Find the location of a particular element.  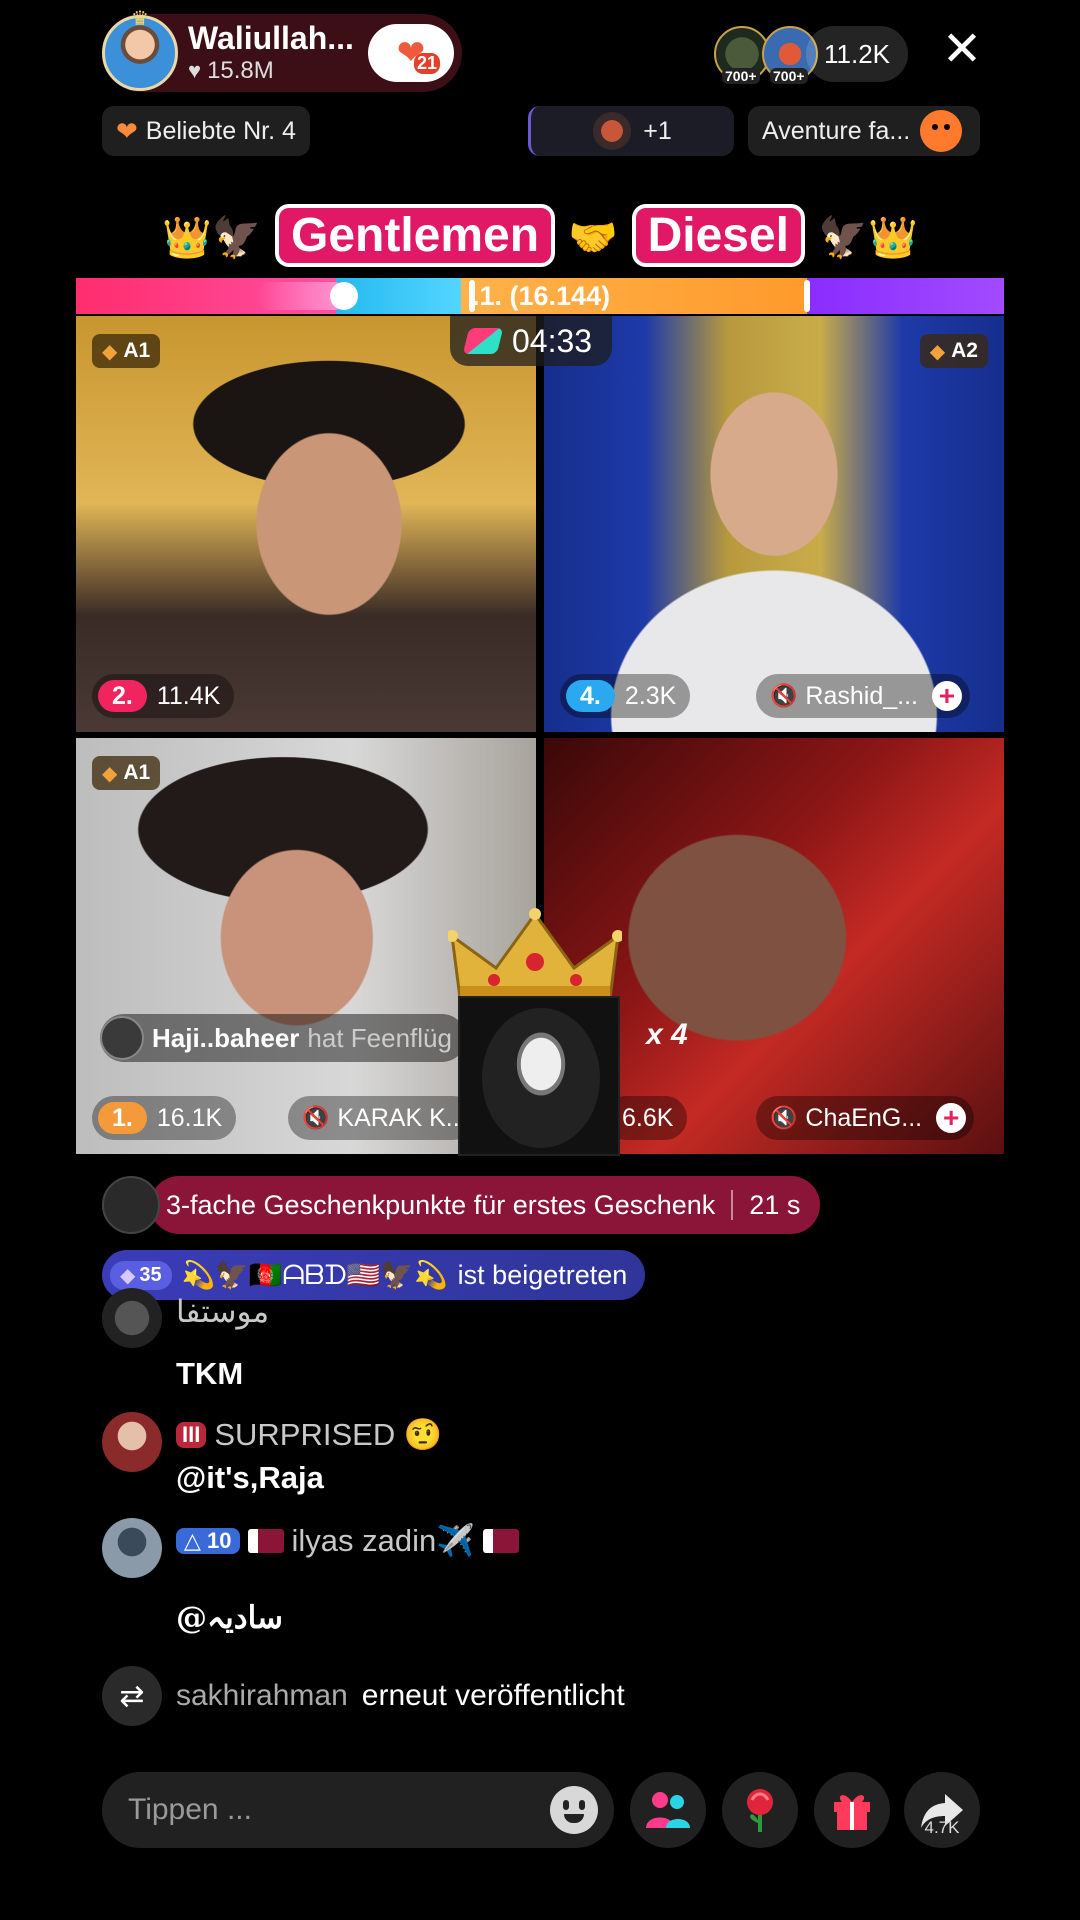

crown-icon: ♛ is located at coordinates (140, 19).